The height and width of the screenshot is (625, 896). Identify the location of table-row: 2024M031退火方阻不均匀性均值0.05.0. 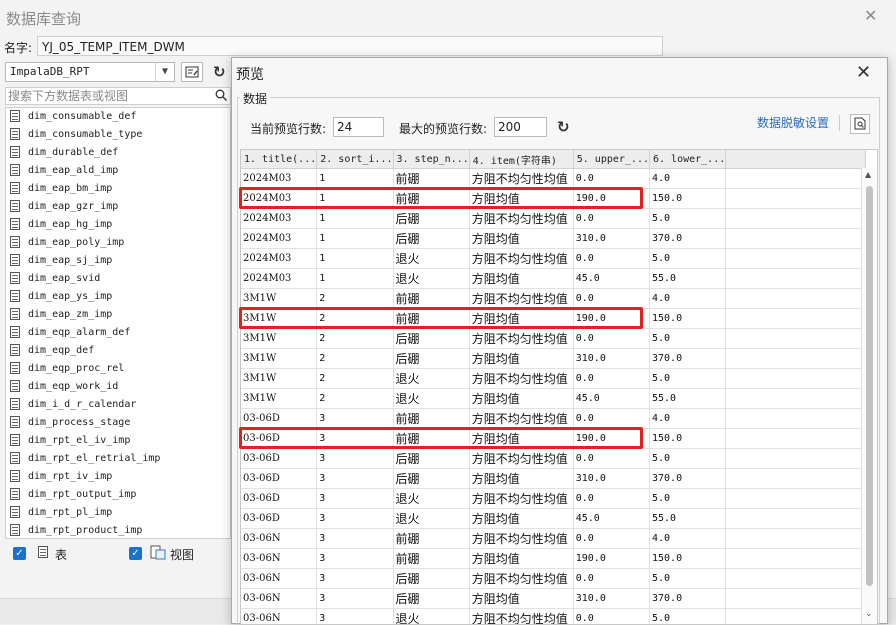
(553, 259).